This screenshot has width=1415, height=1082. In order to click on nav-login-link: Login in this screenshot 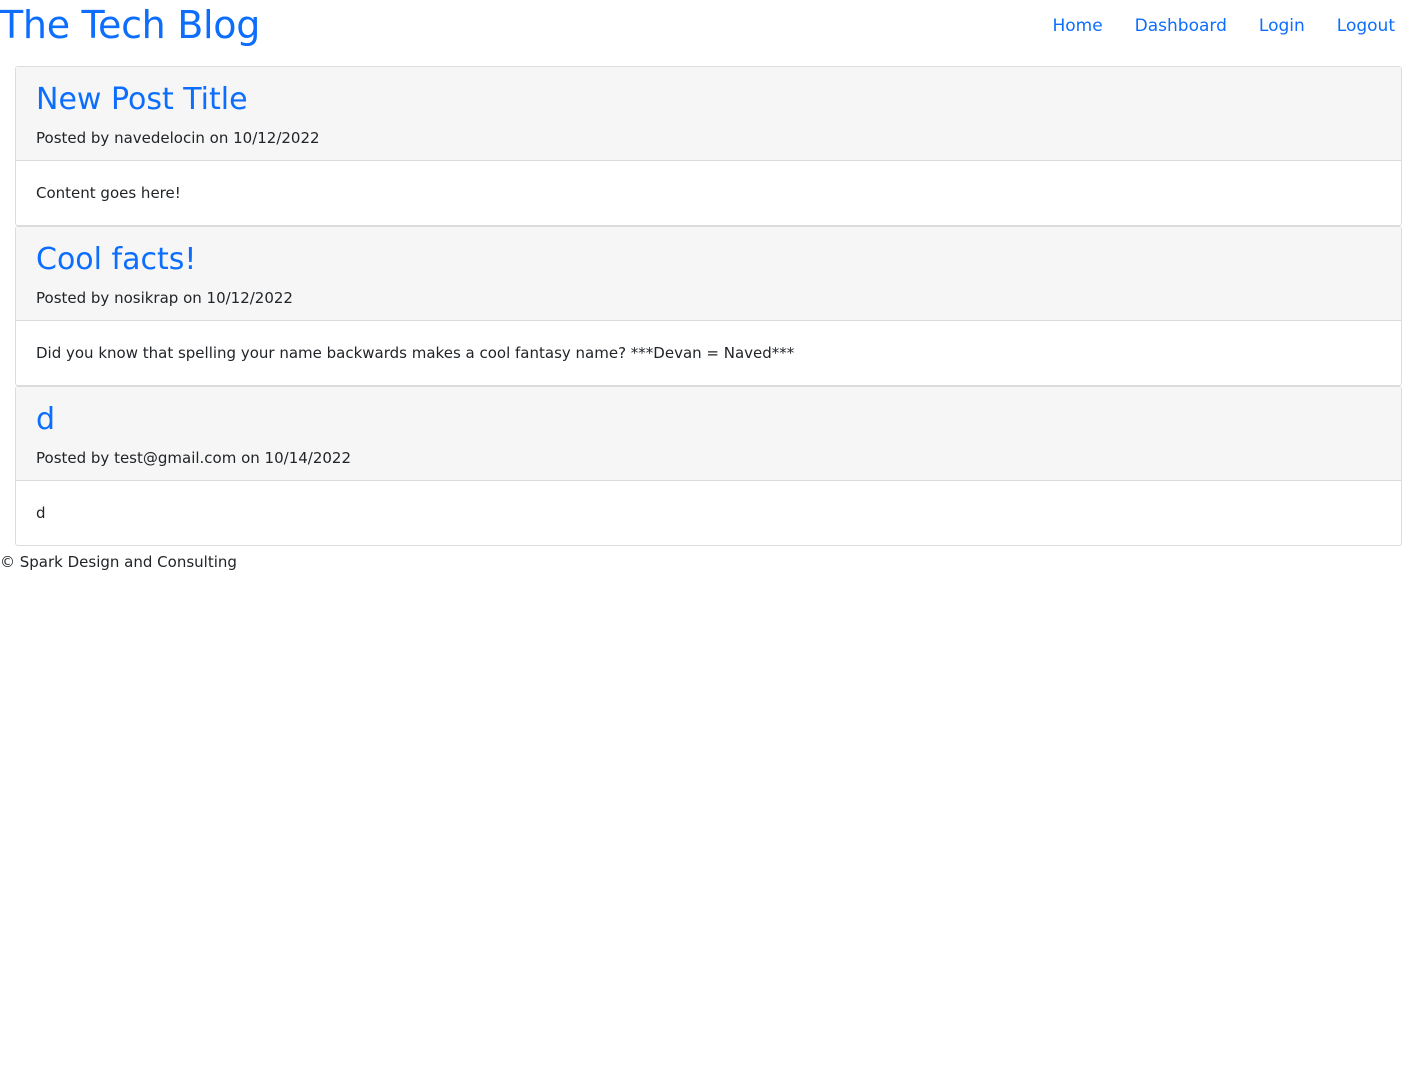, I will do `click(1282, 26)`.